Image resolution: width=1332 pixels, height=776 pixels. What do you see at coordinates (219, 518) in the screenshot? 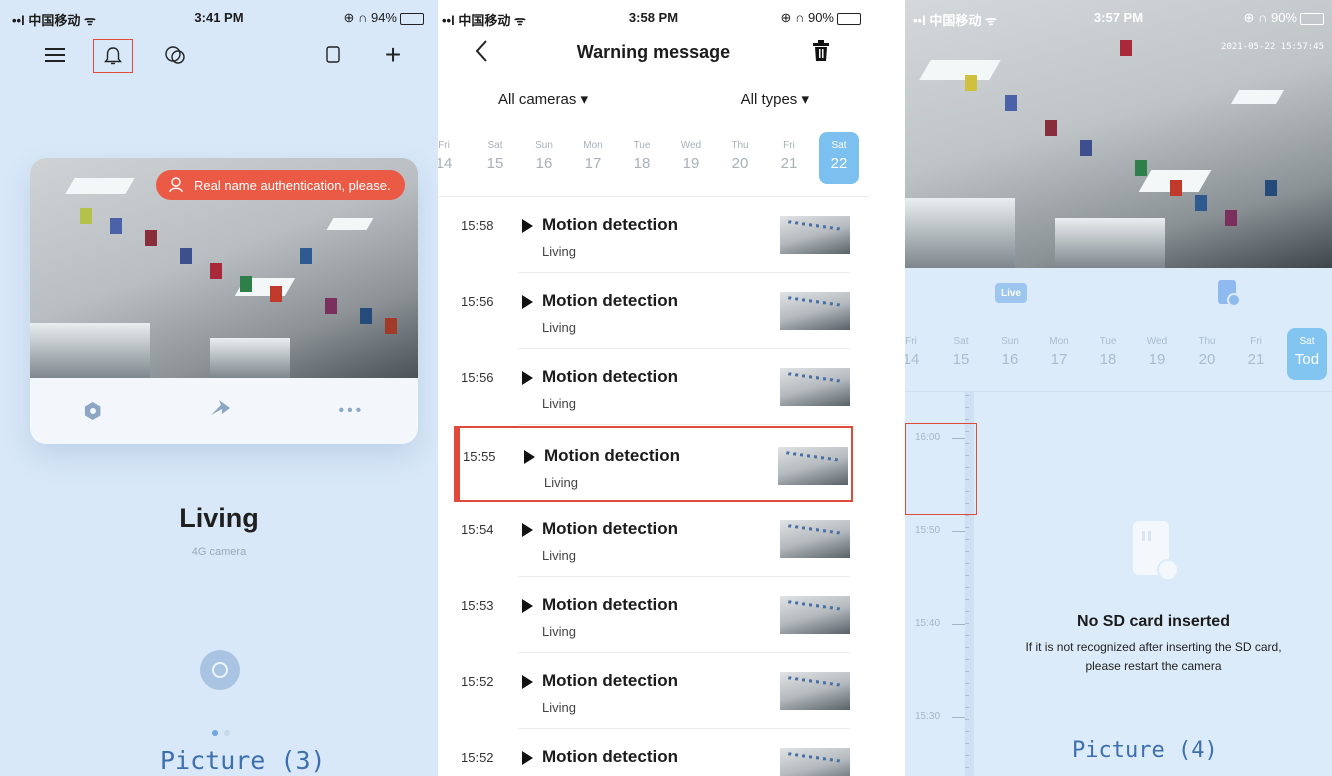
I see `device-name: Living` at bounding box center [219, 518].